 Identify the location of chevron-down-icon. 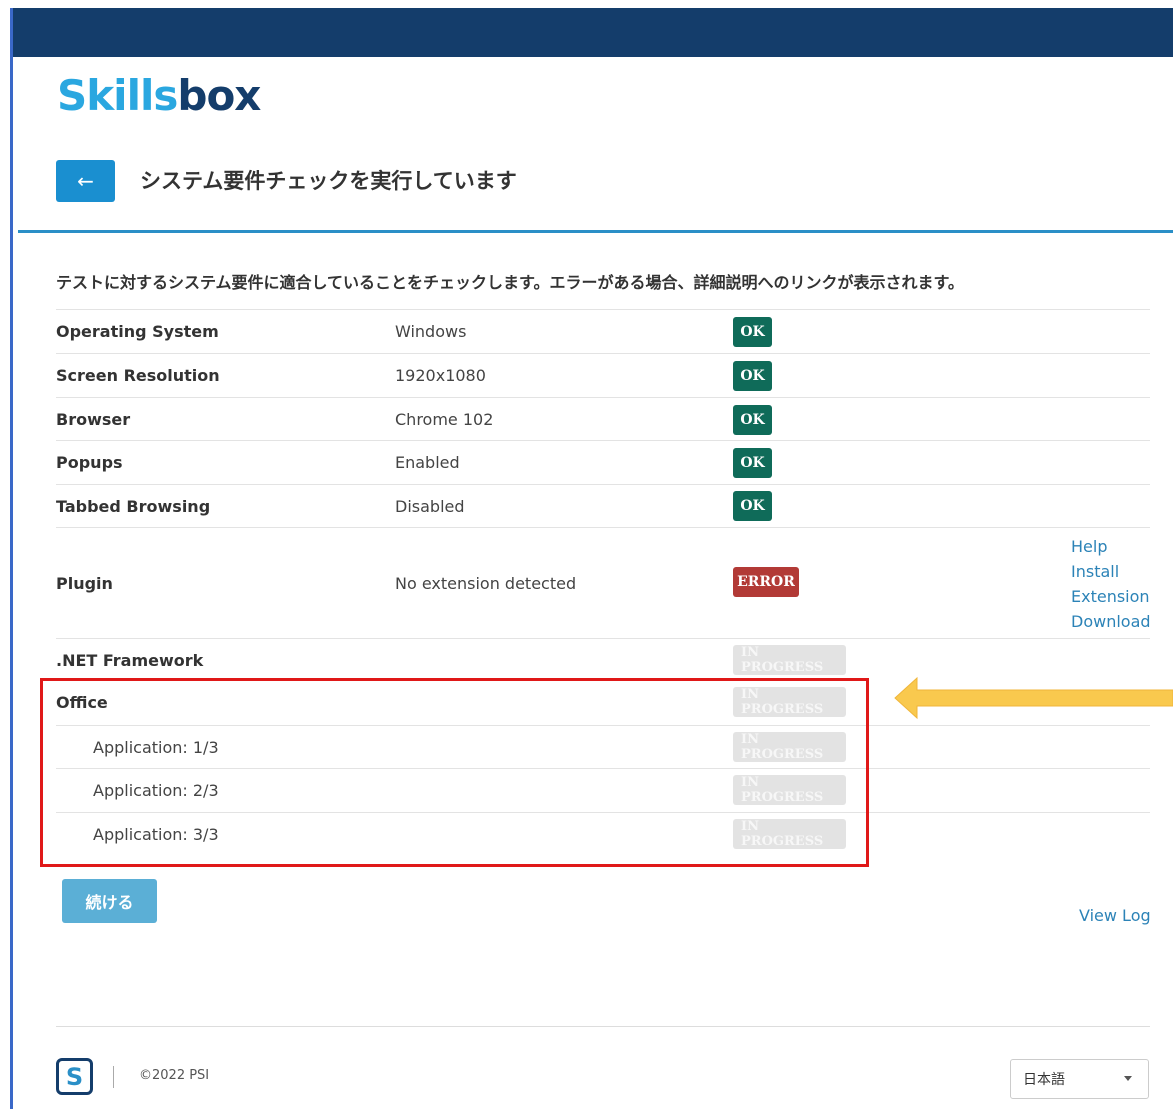
(1128, 1078).